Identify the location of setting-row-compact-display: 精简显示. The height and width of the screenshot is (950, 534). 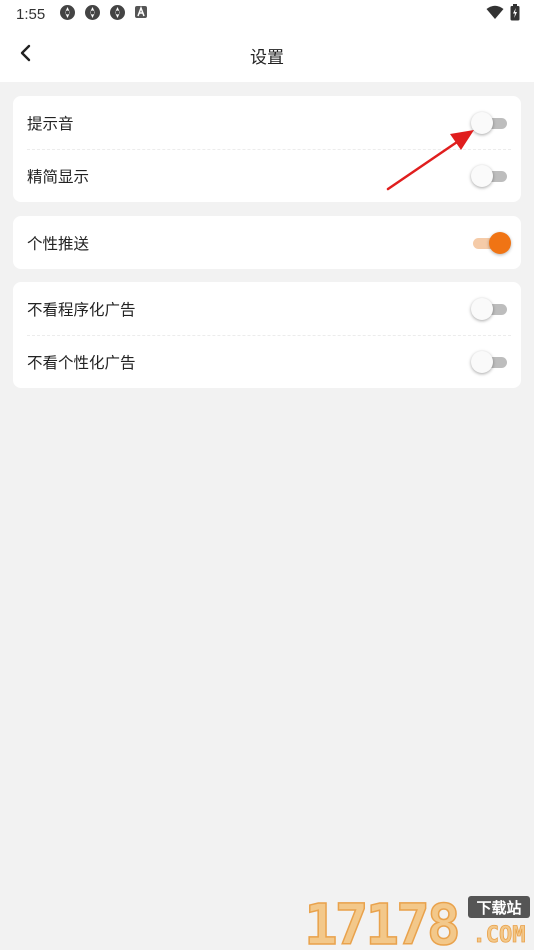
(267, 175).